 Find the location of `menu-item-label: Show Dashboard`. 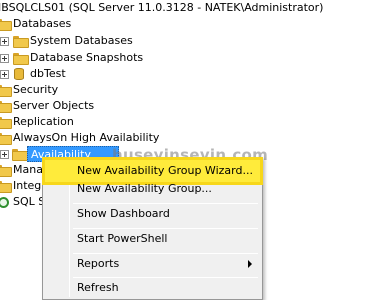

menu-item-label: Show Dashboard is located at coordinates (123, 213).